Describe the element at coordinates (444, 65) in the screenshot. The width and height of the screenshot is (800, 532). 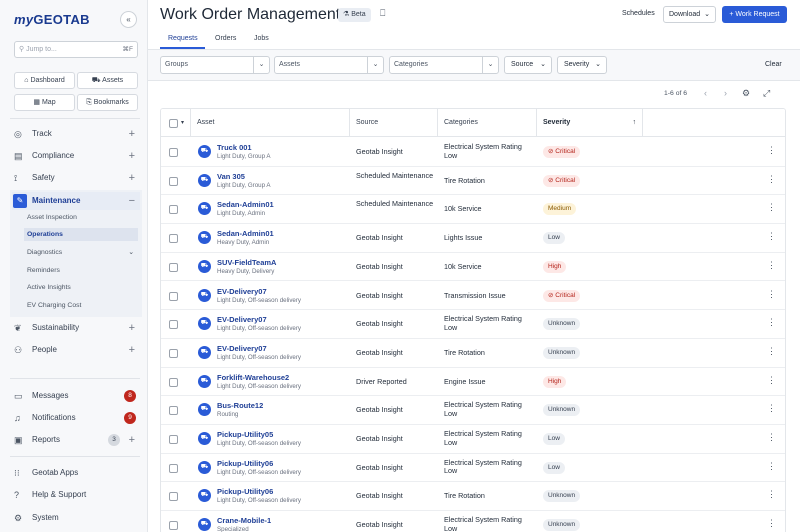
I see `categories-filter: Categories ⌄` at that location.